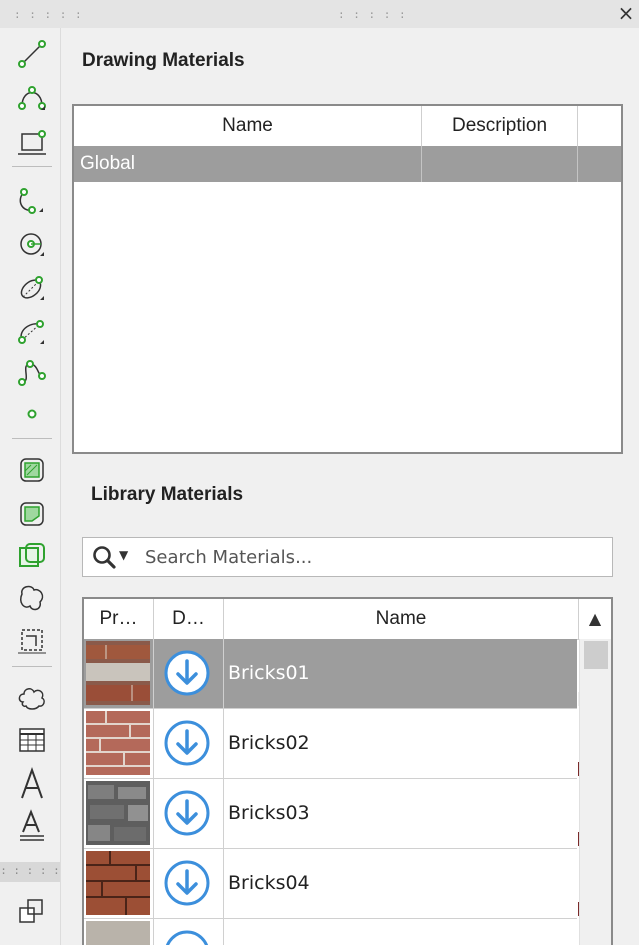 The image size is (639, 945). Describe the element at coordinates (401, 932) in the screenshot. I see `material-name` at that location.